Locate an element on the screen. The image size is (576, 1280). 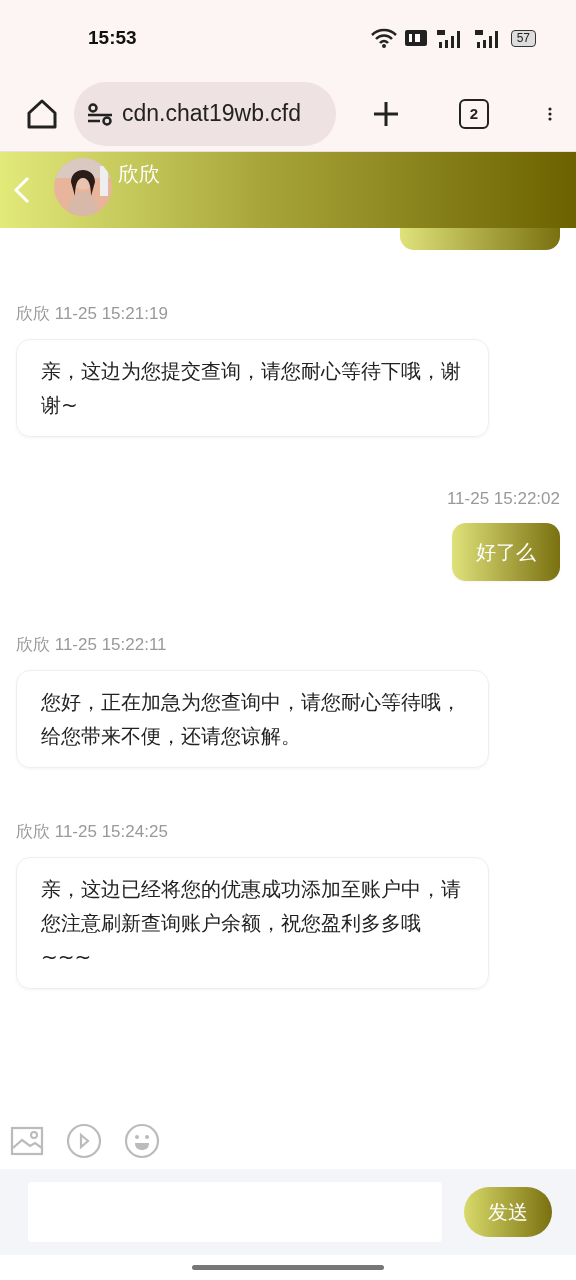
image-icon is located at coordinates (27, 1141).